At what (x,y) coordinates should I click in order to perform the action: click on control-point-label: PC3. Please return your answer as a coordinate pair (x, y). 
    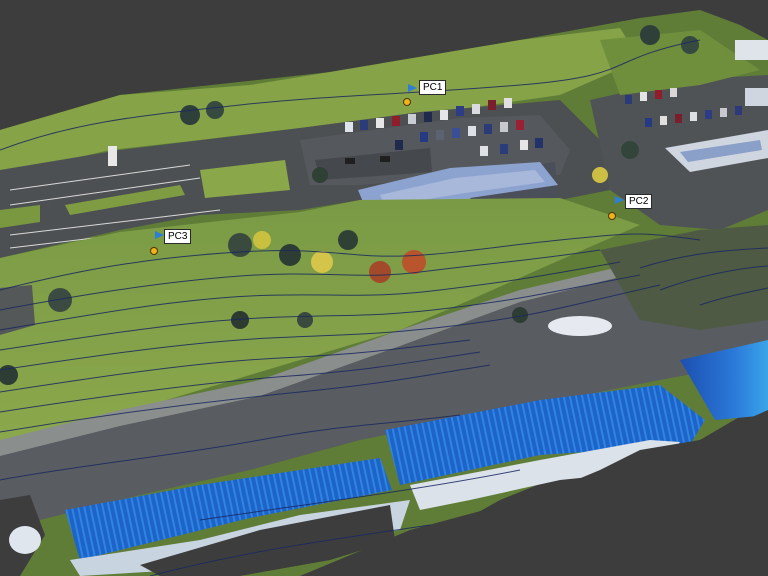
    Looking at the image, I should click on (178, 236).